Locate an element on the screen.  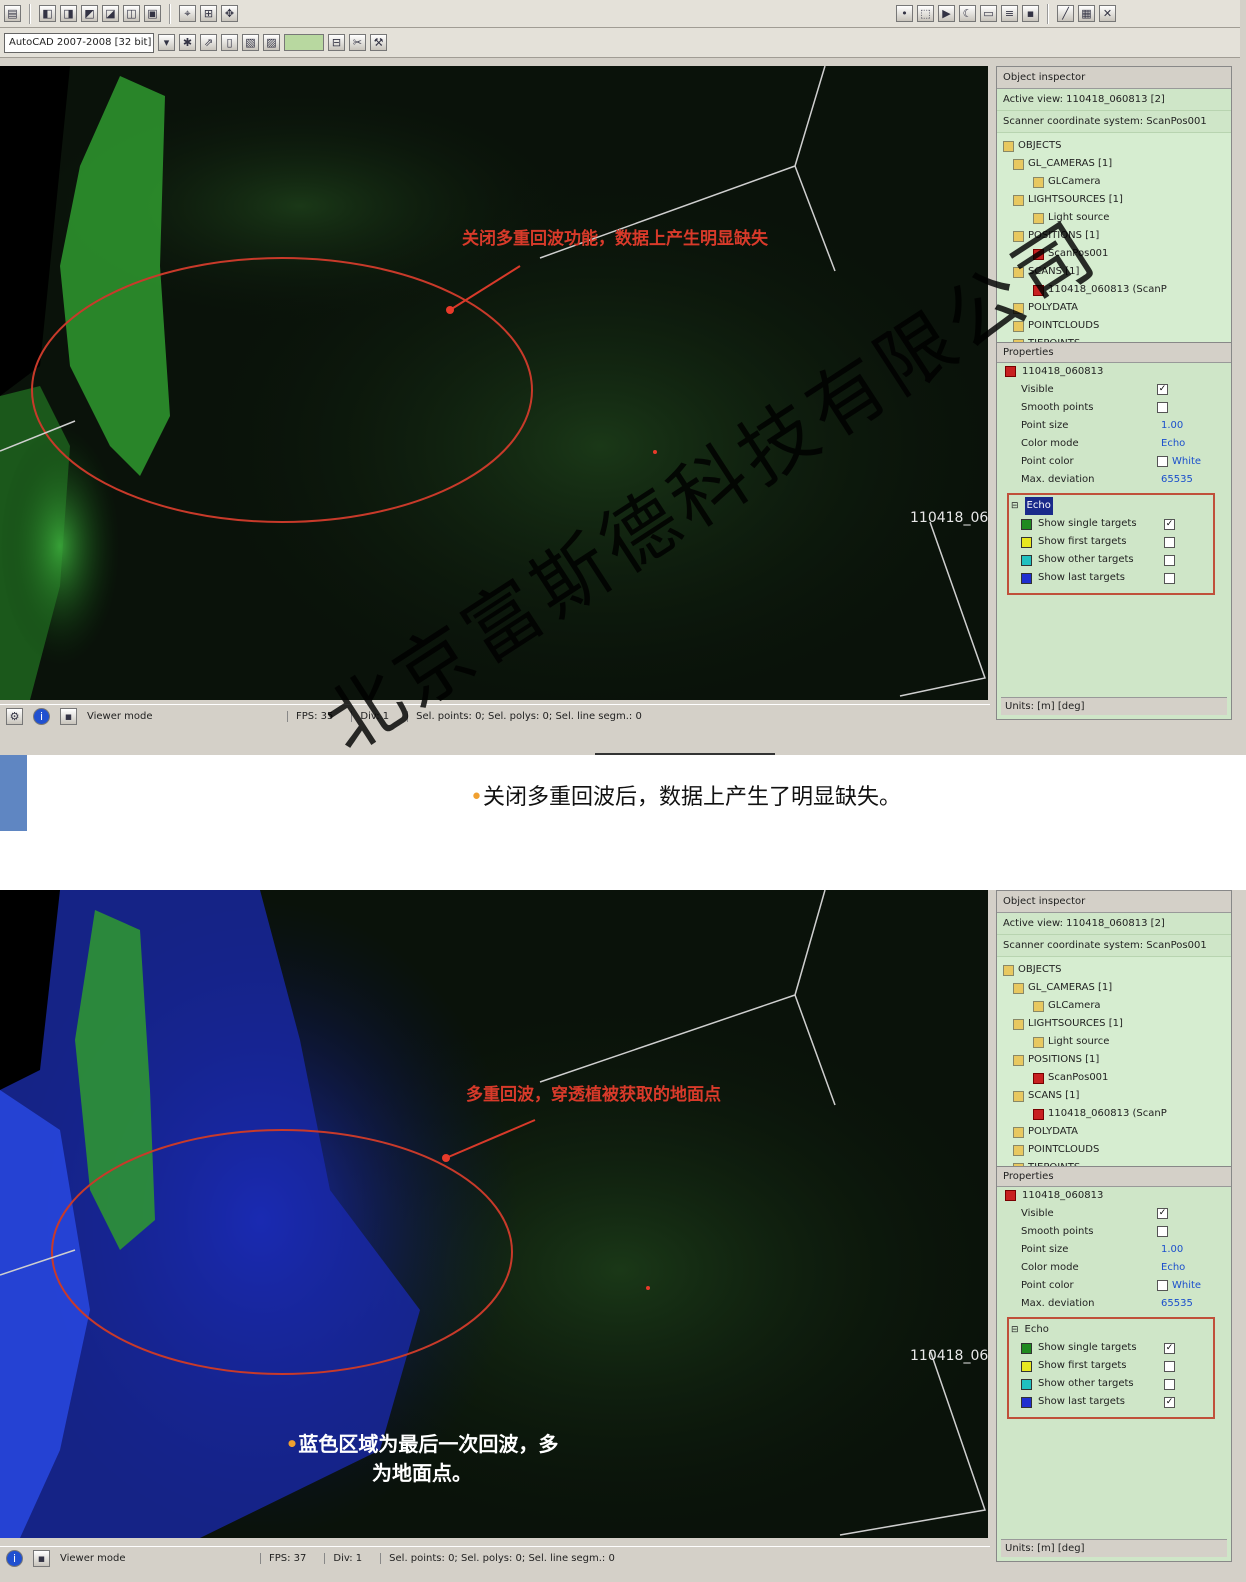
erase-icon: ✕ is located at coordinates (1107, 13).